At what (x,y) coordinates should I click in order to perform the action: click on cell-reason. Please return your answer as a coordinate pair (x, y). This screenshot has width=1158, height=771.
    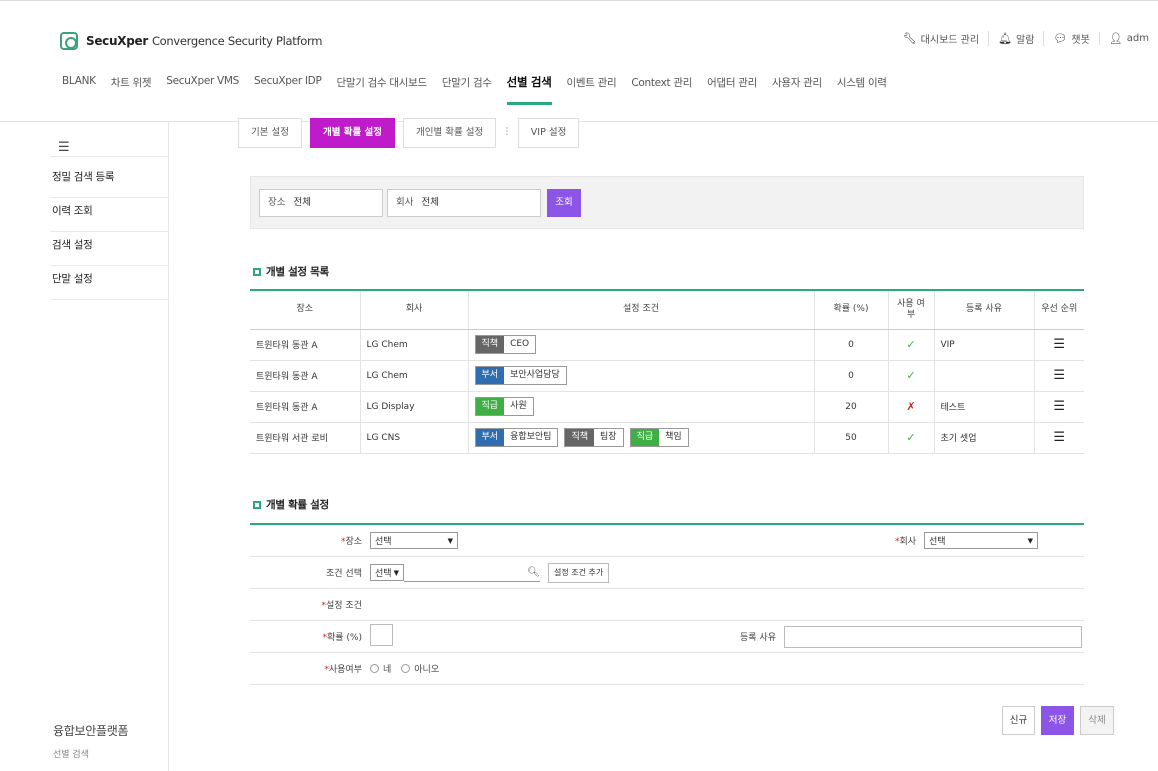
    Looking at the image, I should click on (984, 376).